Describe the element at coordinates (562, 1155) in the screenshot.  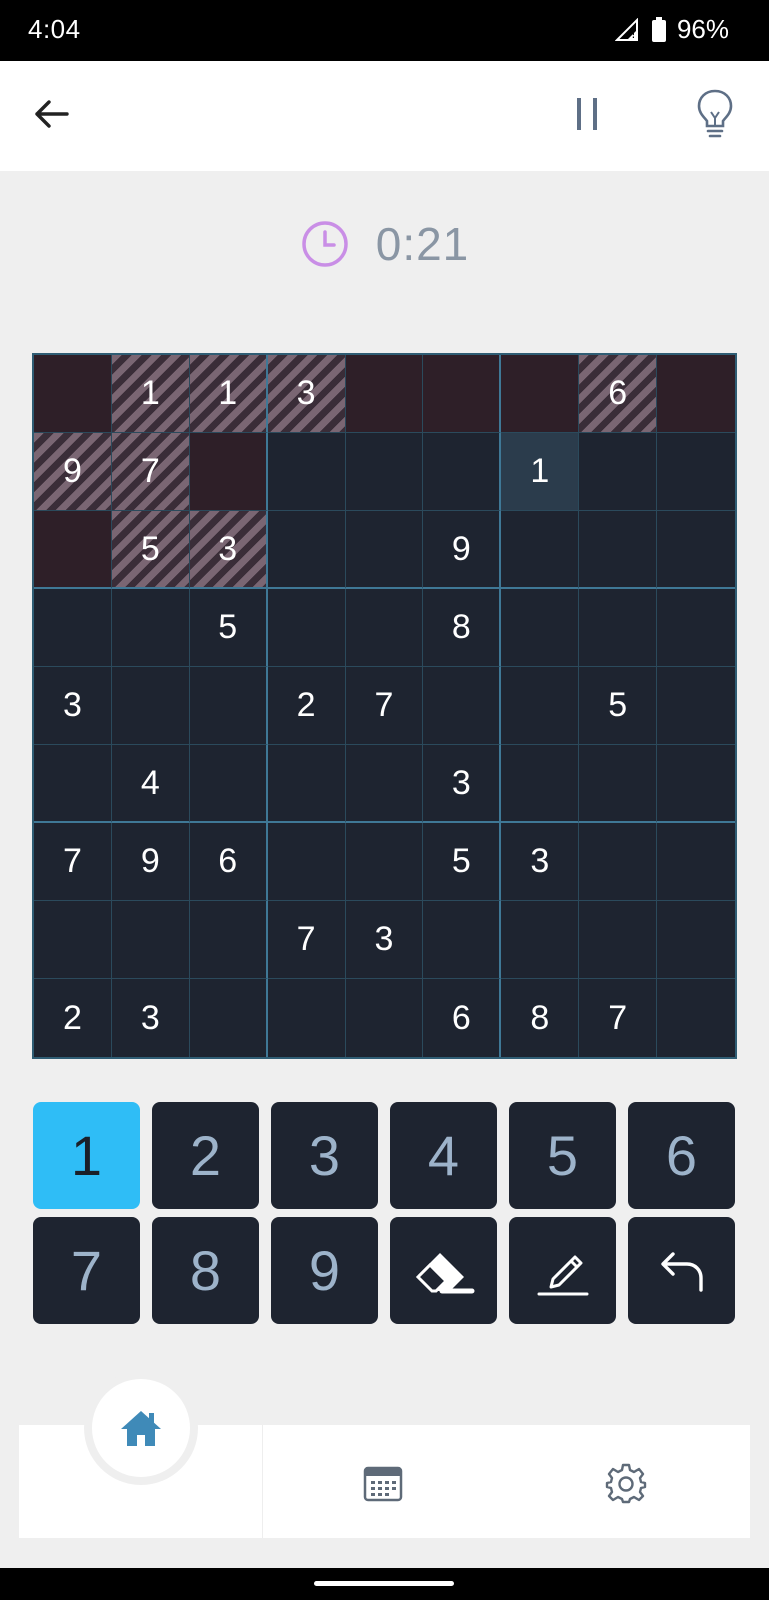
I see `digit-key-5: 5` at that location.